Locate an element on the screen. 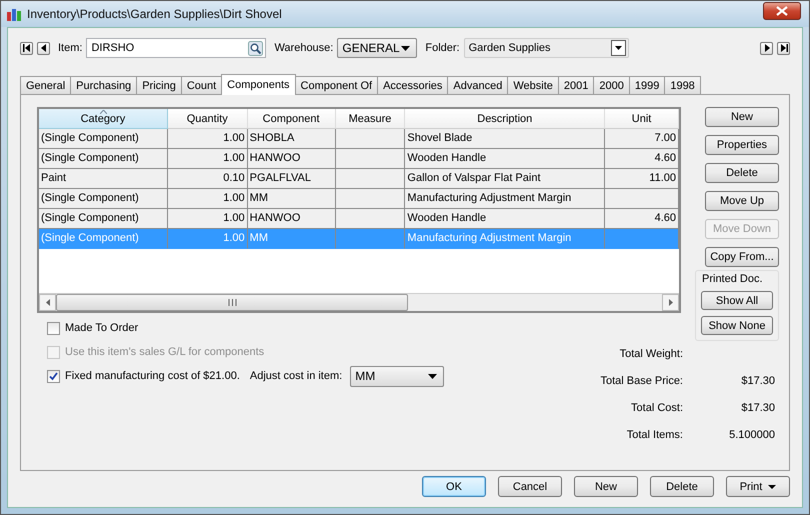 This screenshot has width=810, height=515. table-cell: 7.00 is located at coordinates (642, 139).